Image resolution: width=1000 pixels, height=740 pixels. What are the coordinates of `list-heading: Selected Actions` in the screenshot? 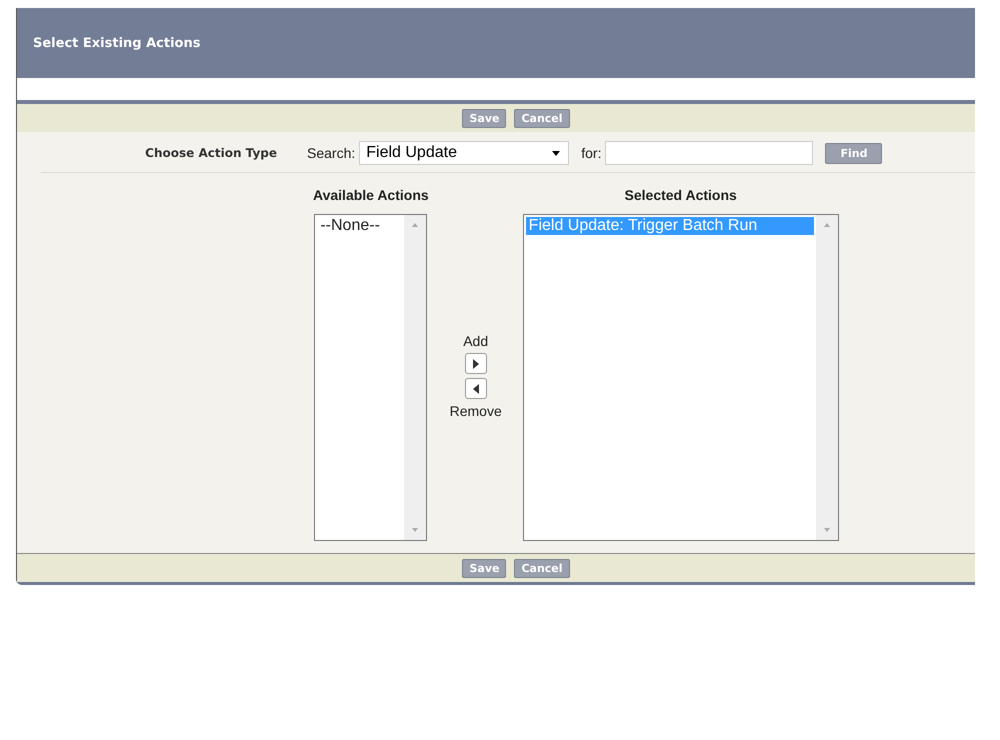 It's located at (680, 195).